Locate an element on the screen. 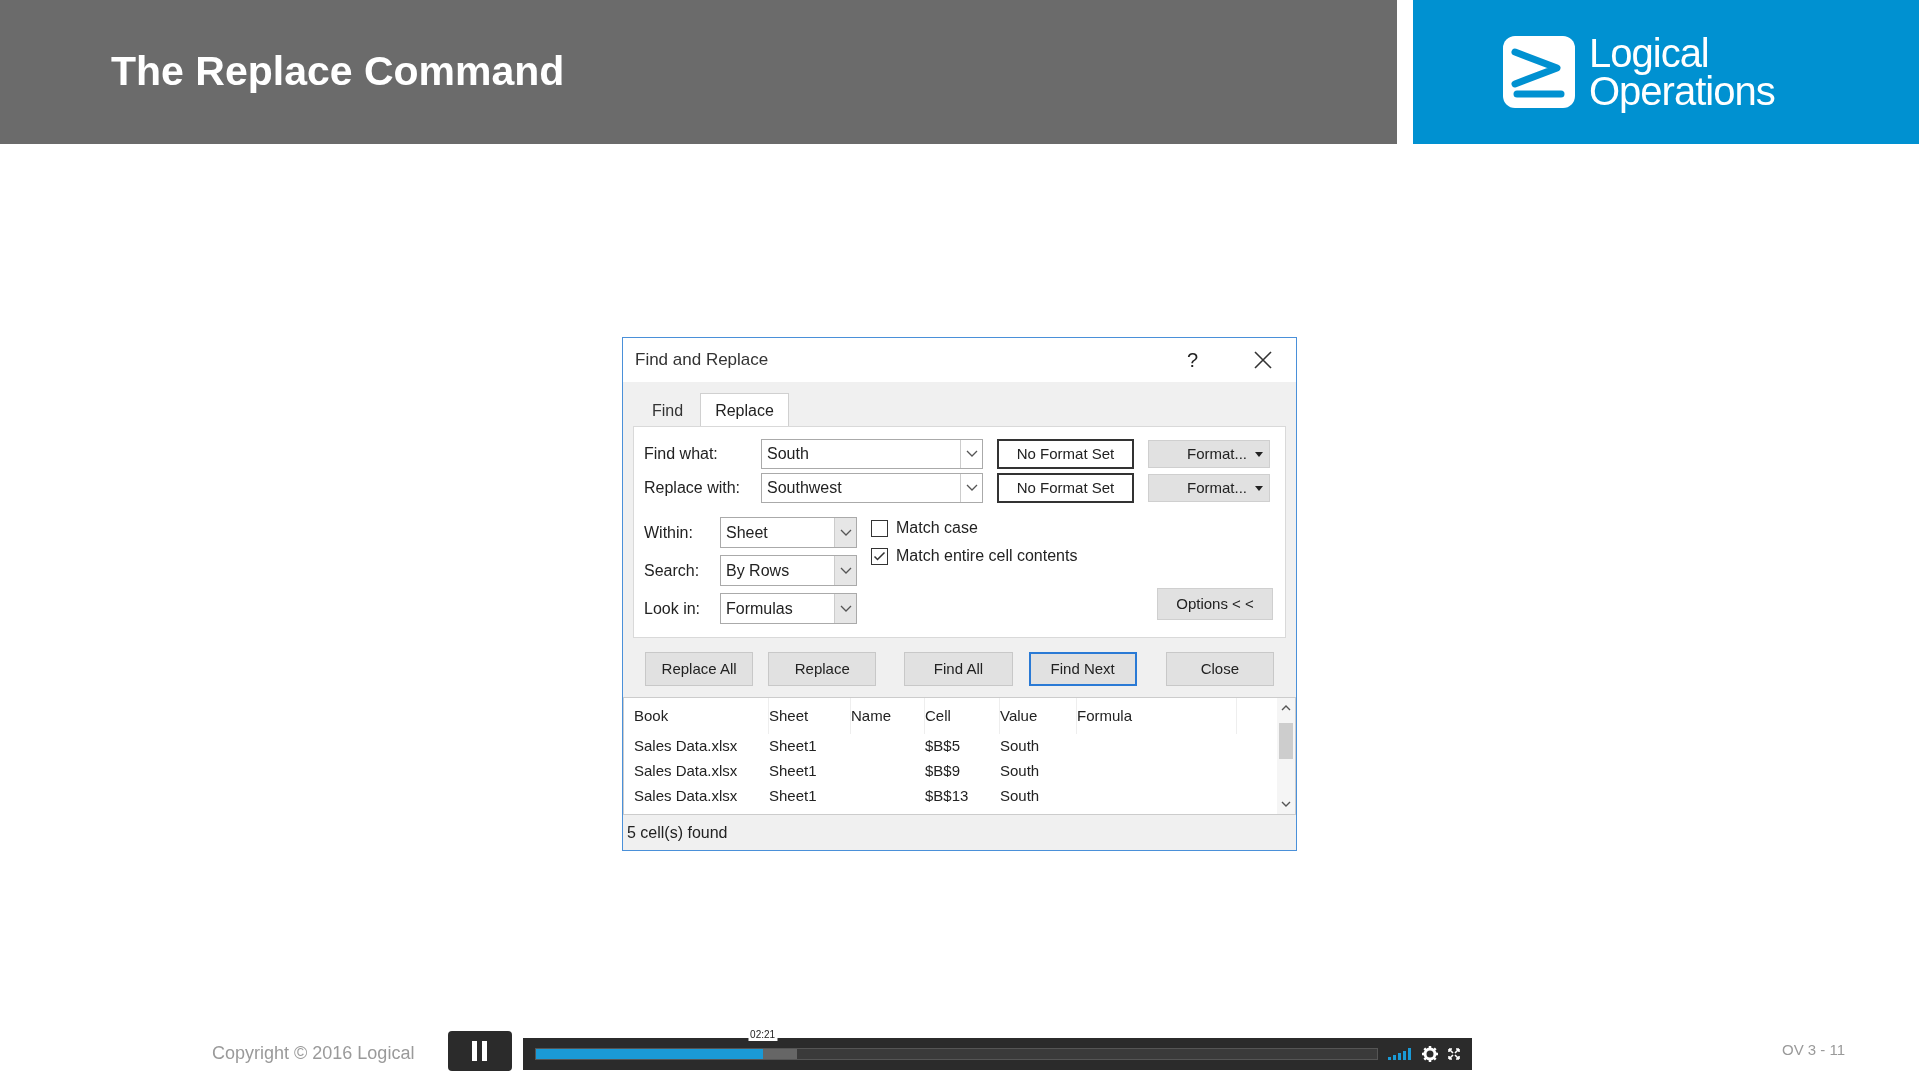  pause-button is located at coordinates (480, 1051).